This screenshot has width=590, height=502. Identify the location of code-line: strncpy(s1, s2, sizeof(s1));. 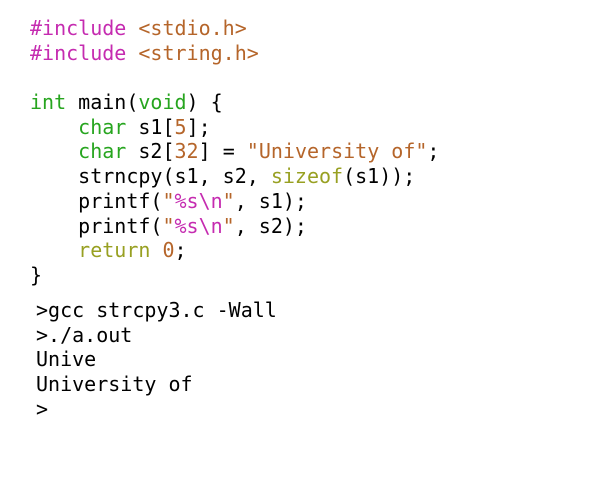
(234, 176).